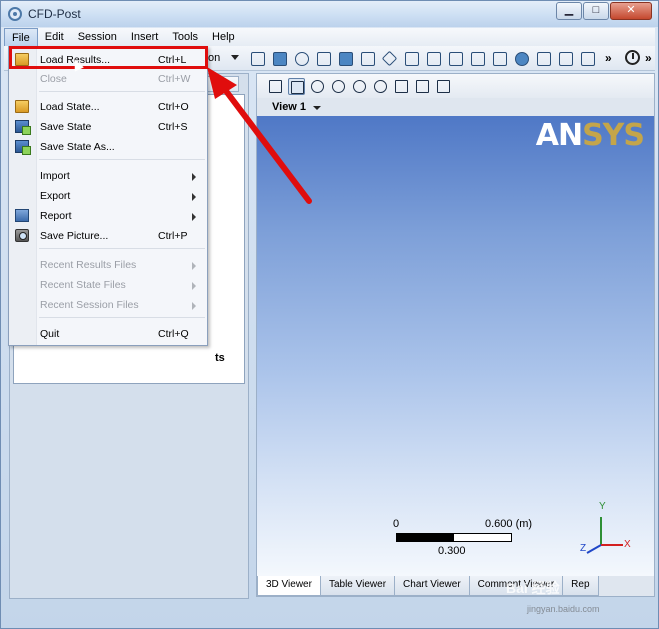 The height and width of the screenshot is (629, 659). Describe the element at coordinates (15, 14) in the screenshot. I see `cfd-post-app-icon` at that location.